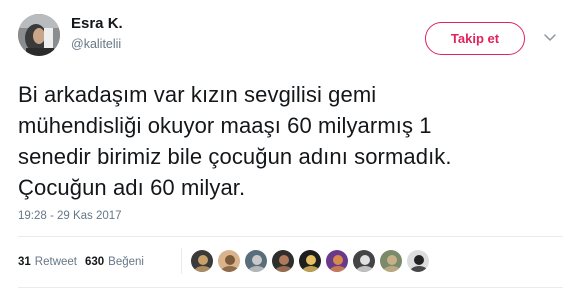 The width and height of the screenshot is (575, 290). What do you see at coordinates (97, 23) in the screenshot?
I see `display-name: Esra K.` at bounding box center [97, 23].